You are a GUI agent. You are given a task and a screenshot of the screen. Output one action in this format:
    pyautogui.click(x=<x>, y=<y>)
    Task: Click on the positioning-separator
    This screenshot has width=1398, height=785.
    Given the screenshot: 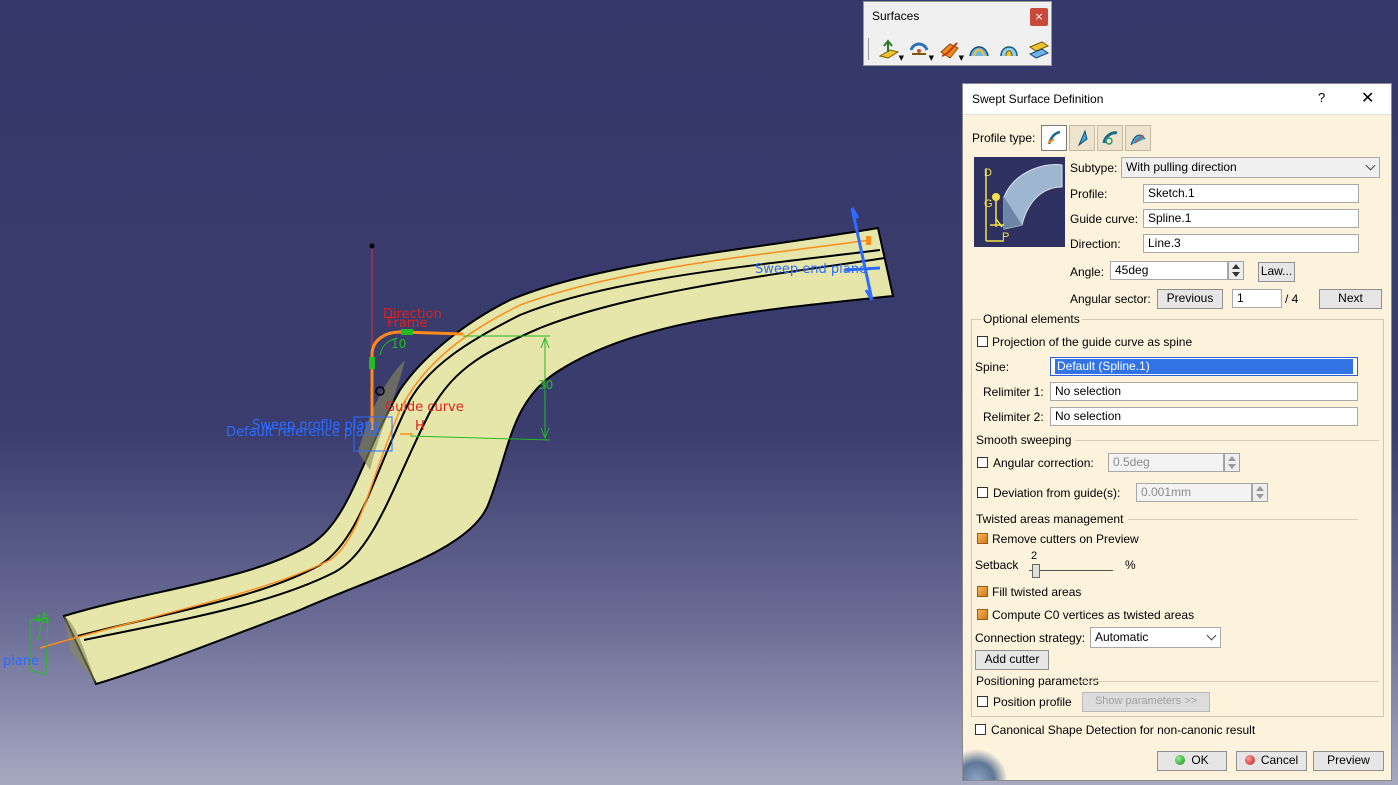 What is the action you would take?
    pyautogui.click(x=1227, y=681)
    